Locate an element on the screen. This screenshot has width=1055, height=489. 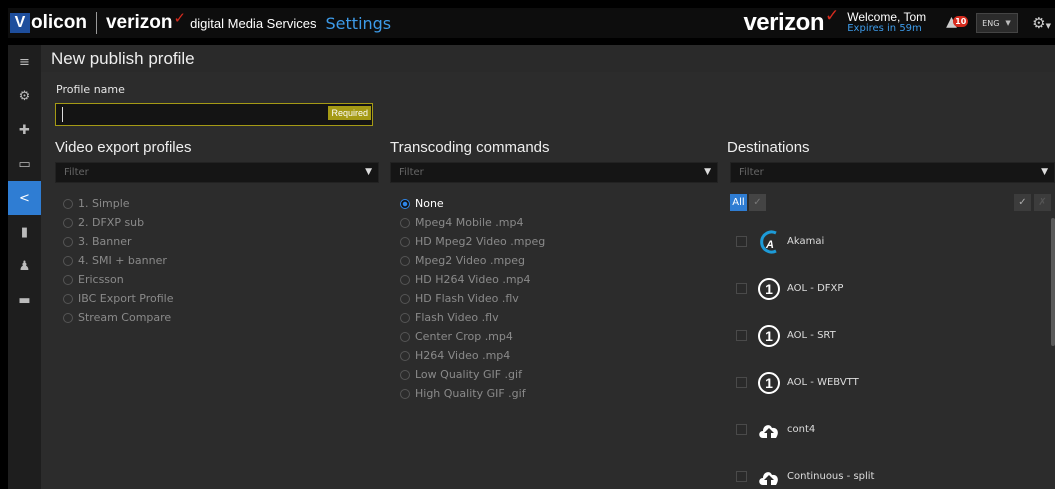
verizon-logo-small: verizon is located at coordinates (139, 22).